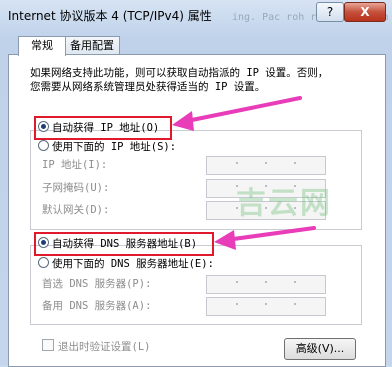 This screenshot has width=392, height=367. I want to click on arrow-to-auto-dns, so click(265, 238).